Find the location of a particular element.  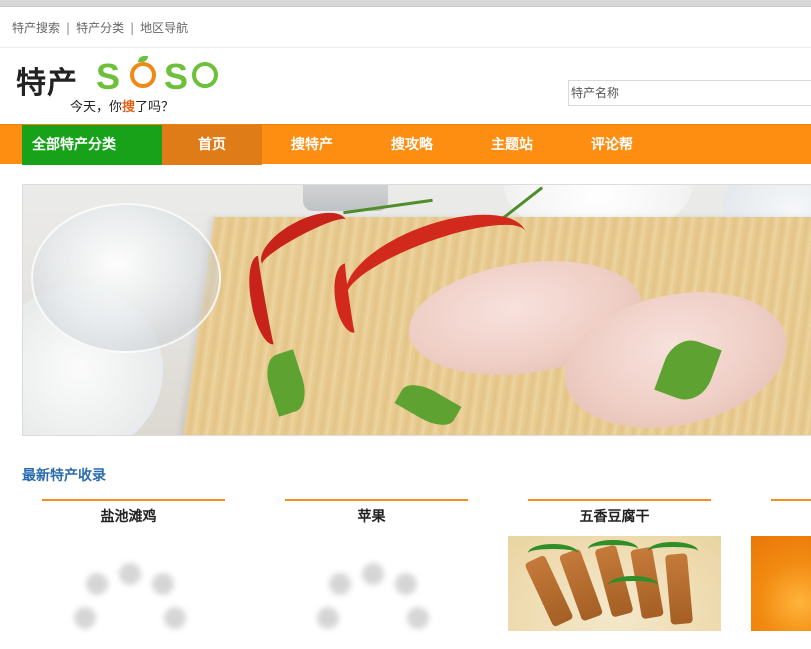

logo-orange-o is located at coordinates (143, 75).